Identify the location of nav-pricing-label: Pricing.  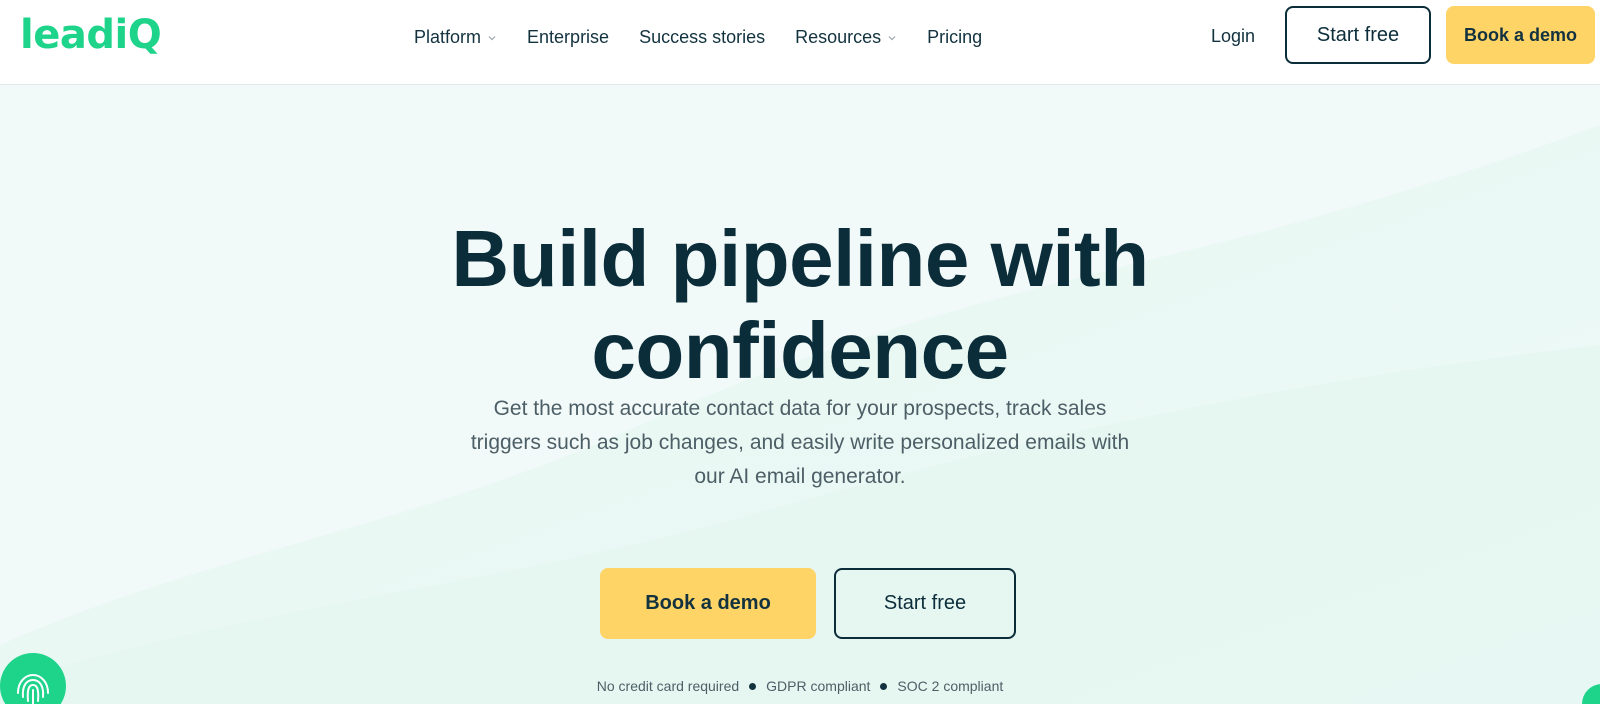
(955, 37).